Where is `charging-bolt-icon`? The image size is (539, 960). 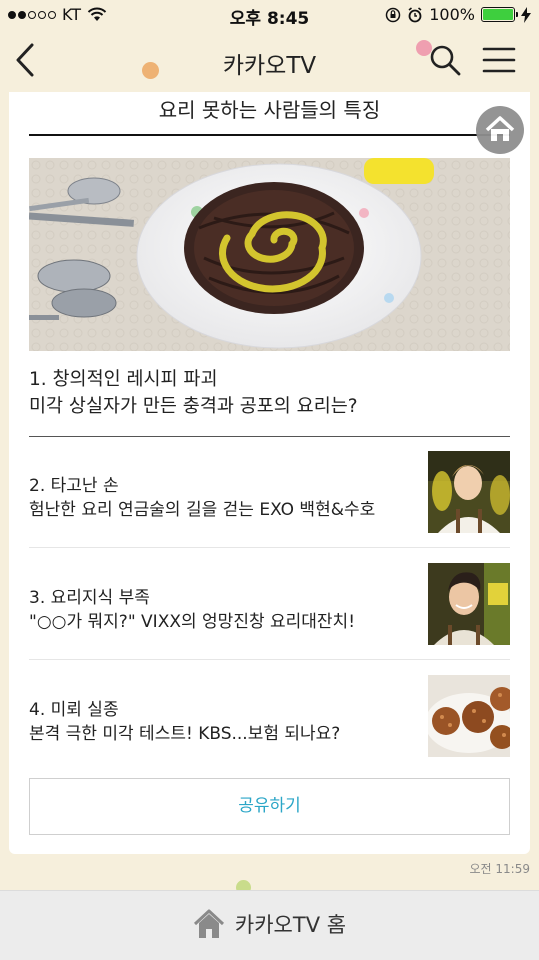
charging-bolt-icon is located at coordinates (526, 14).